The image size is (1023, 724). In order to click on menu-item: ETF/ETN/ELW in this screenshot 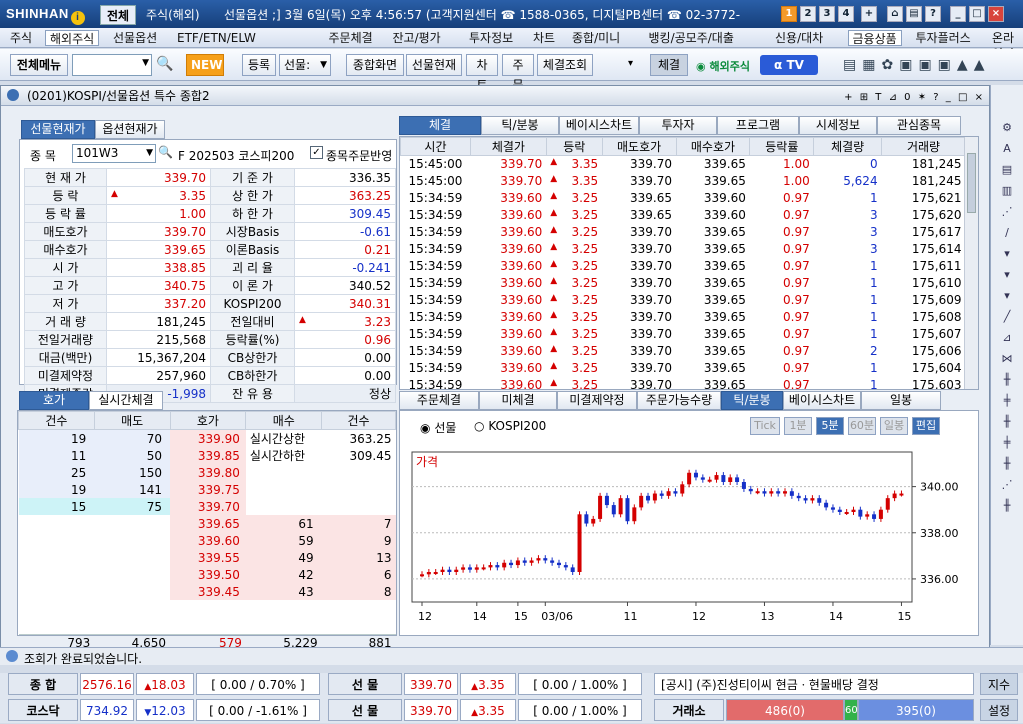, I will do `click(216, 38)`.